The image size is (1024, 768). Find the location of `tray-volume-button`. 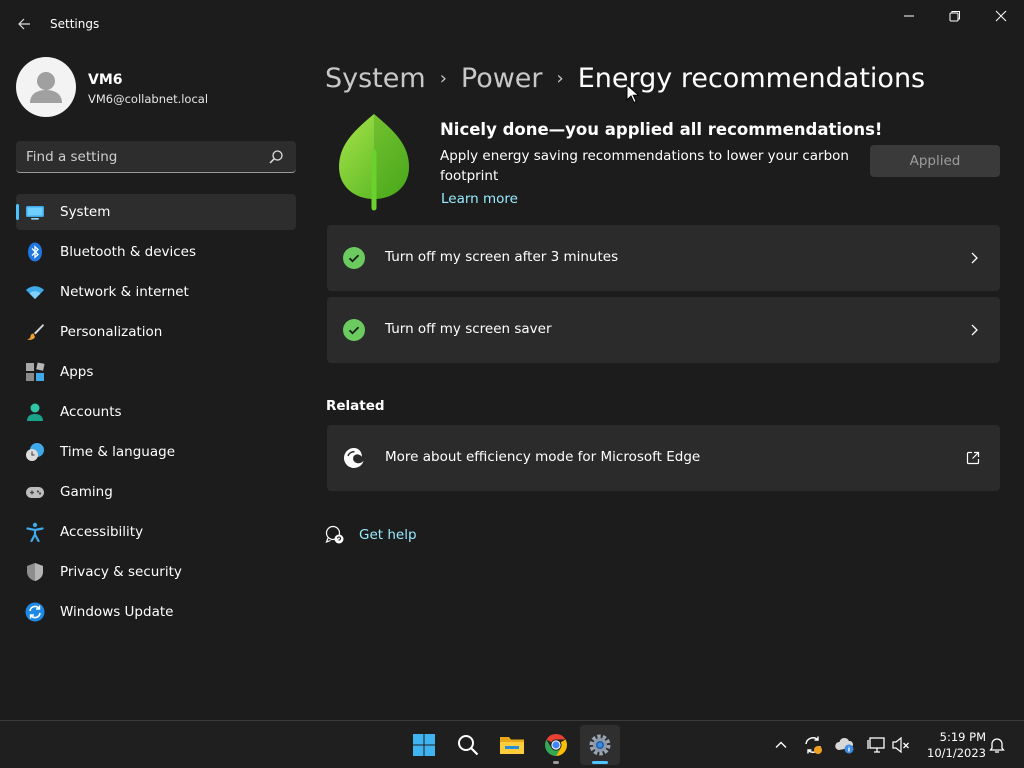

tray-volume-button is located at coordinates (901, 745).